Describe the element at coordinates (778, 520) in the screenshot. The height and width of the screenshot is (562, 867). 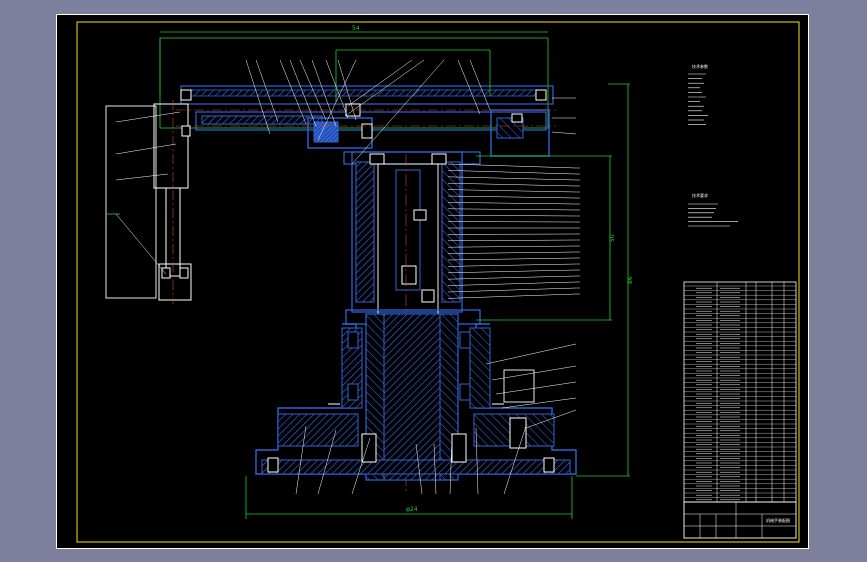
I see `title-block-name: 机械手装配图` at that location.